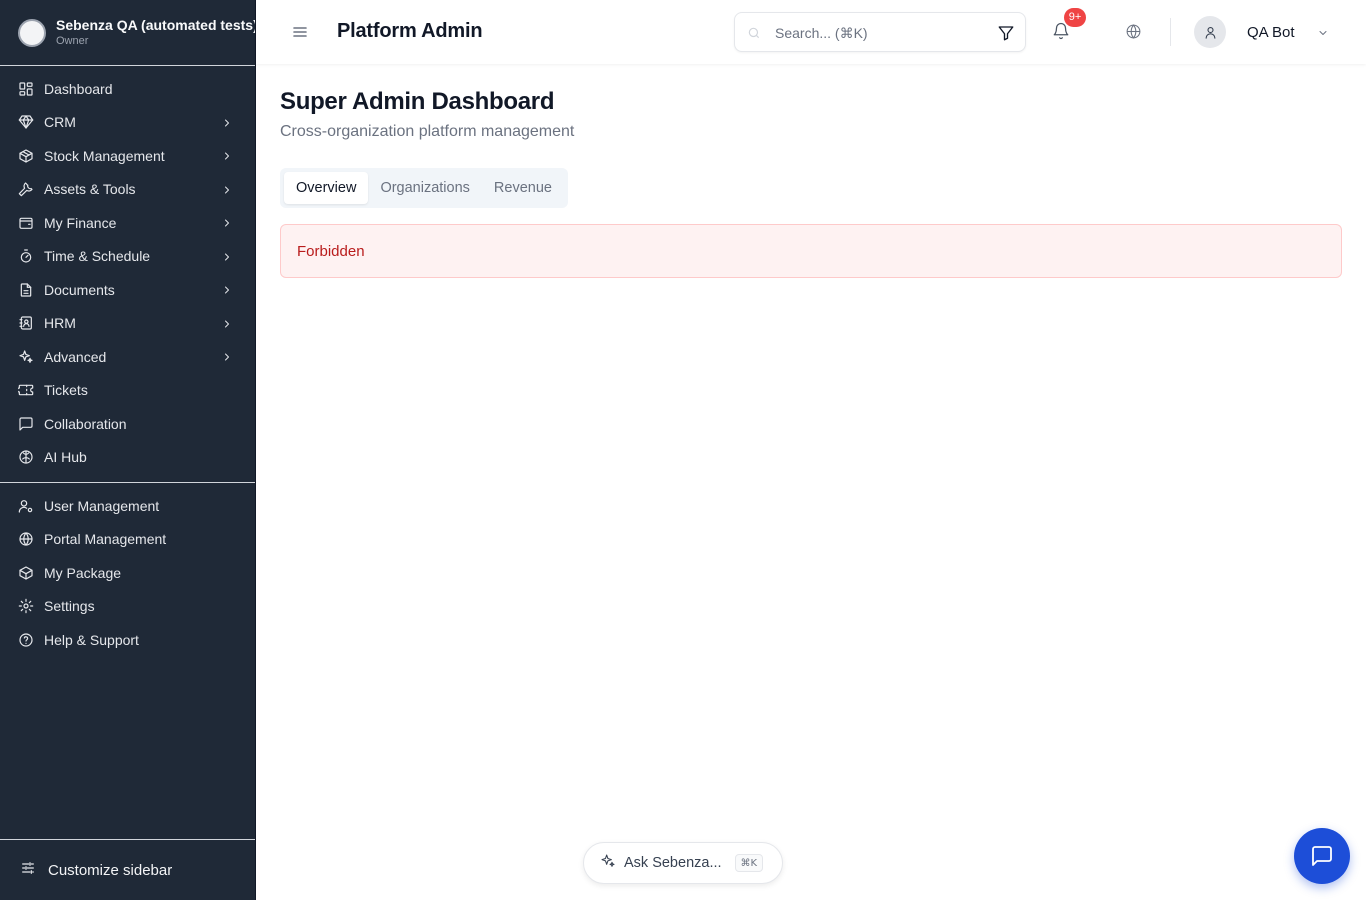 This screenshot has height=900, width=1366. I want to click on sidebar-item-time-schedule: Time & Schedule, so click(127, 257).